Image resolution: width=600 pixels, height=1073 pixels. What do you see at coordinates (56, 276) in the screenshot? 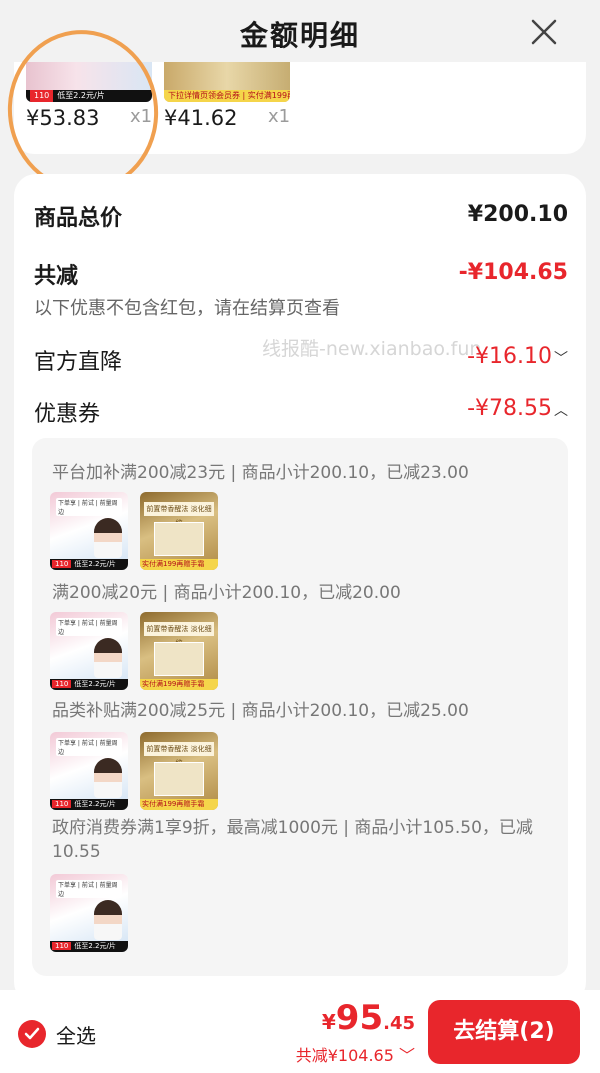
I see `discount-label: 共减` at bounding box center [56, 276].